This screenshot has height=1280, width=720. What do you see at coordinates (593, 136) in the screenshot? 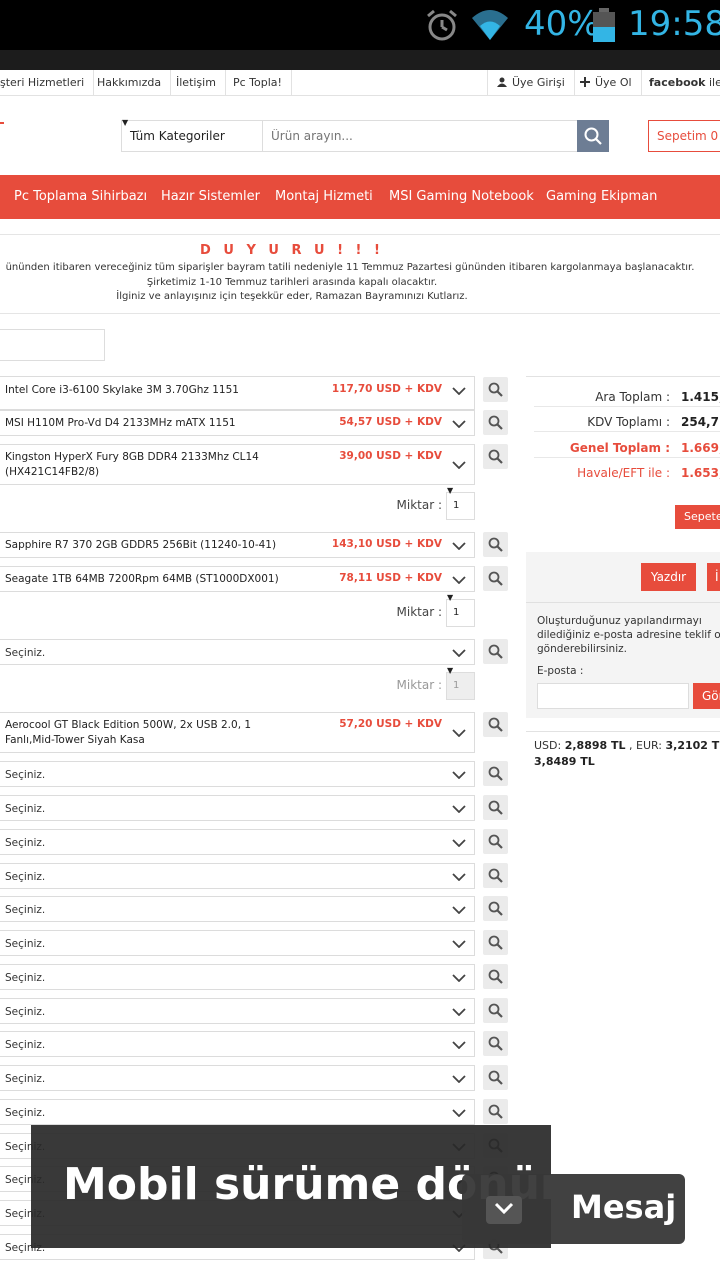
I see `search-button` at bounding box center [593, 136].